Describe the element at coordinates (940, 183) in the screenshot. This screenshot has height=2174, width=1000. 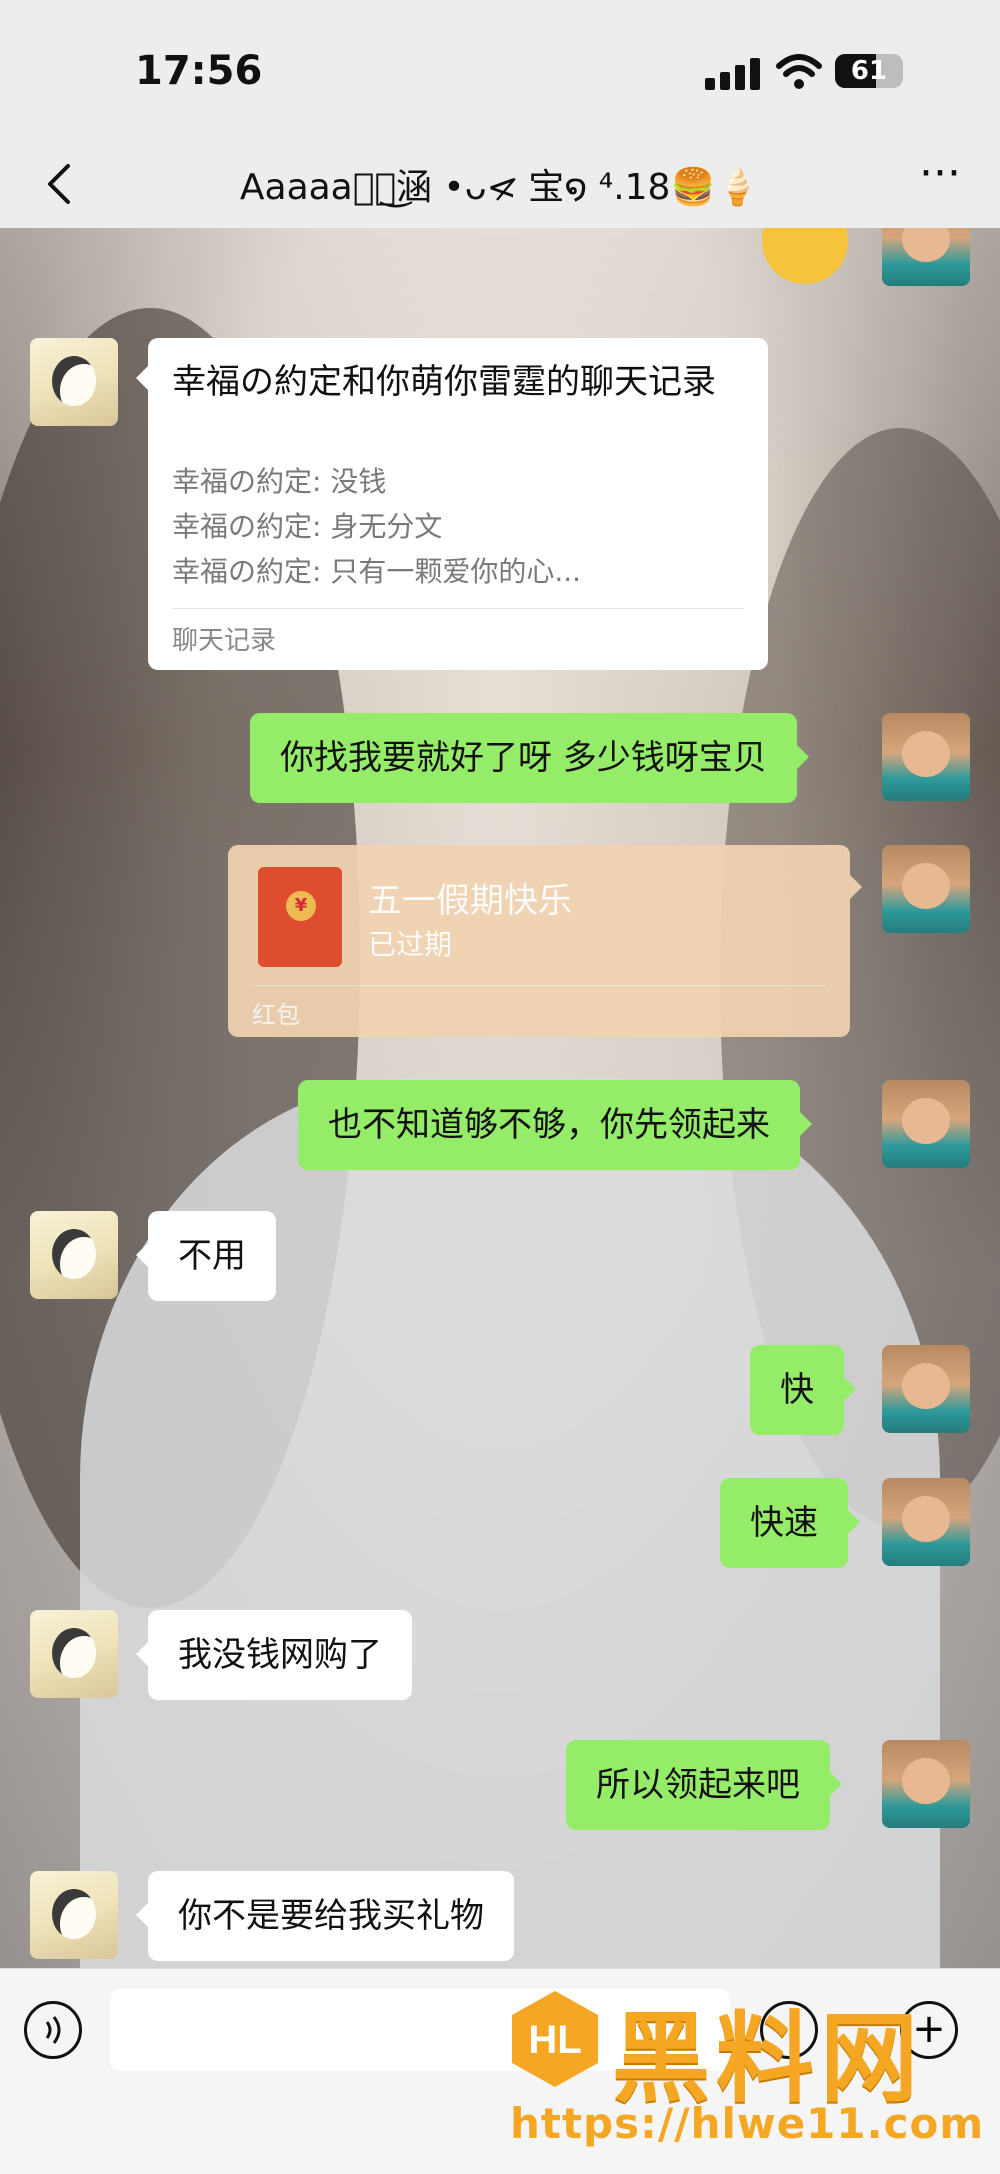
I see `more-icon: ···` at that location.